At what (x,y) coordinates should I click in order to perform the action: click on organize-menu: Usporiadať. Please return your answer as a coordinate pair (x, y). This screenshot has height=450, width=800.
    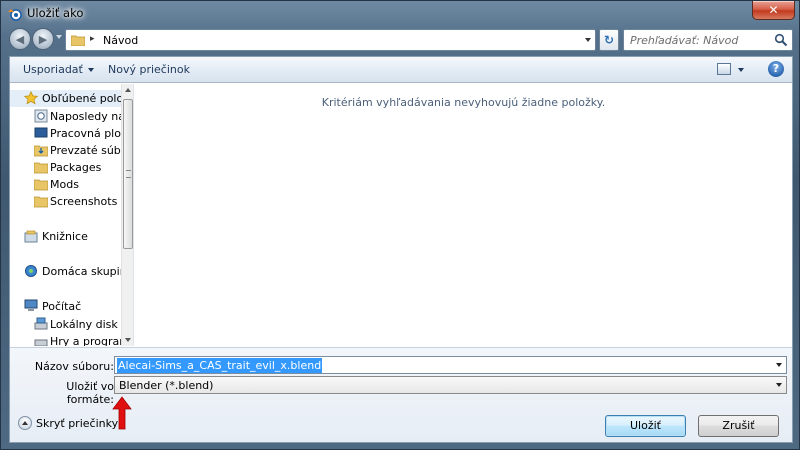
    Looking at the image, I should click on (58, 69).